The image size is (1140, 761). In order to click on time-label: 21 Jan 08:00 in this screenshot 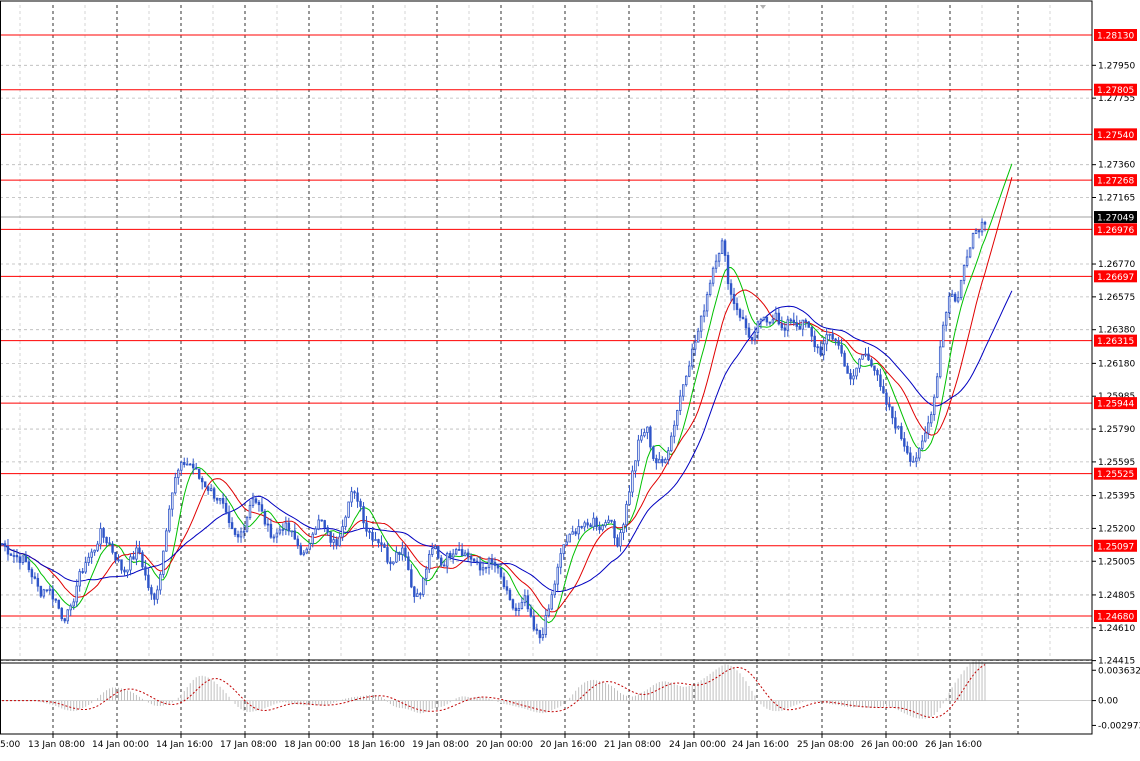, I will do `click(632, 745)`.